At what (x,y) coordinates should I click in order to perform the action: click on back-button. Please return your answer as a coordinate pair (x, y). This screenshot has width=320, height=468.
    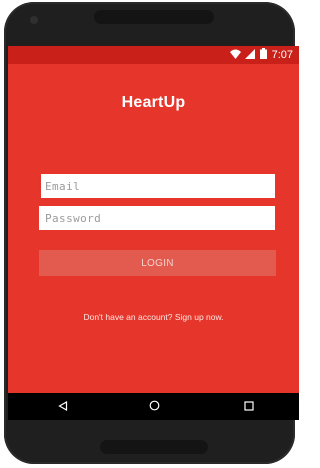
    Looking at the image, I should click on (63, 406).